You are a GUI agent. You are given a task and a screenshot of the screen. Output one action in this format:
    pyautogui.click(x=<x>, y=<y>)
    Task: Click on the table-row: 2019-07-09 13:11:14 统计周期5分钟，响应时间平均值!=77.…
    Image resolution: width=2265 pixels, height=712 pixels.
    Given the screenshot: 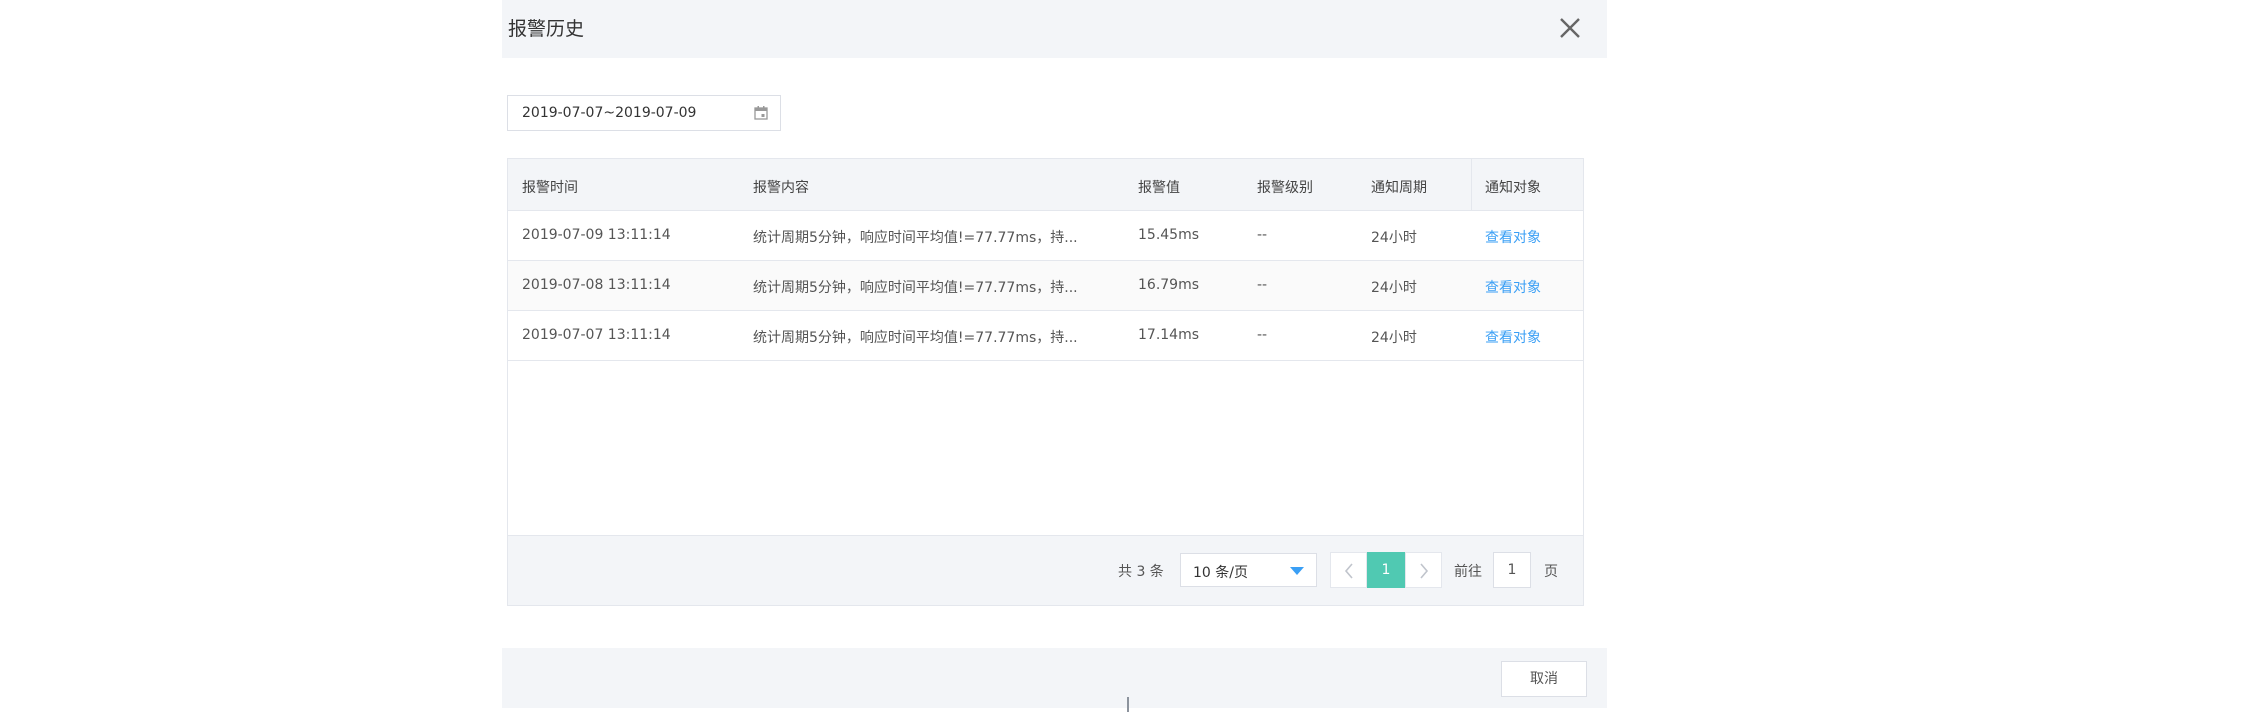 What is the action you would take?
    pyautogui.click(x=1045, y=236)
    